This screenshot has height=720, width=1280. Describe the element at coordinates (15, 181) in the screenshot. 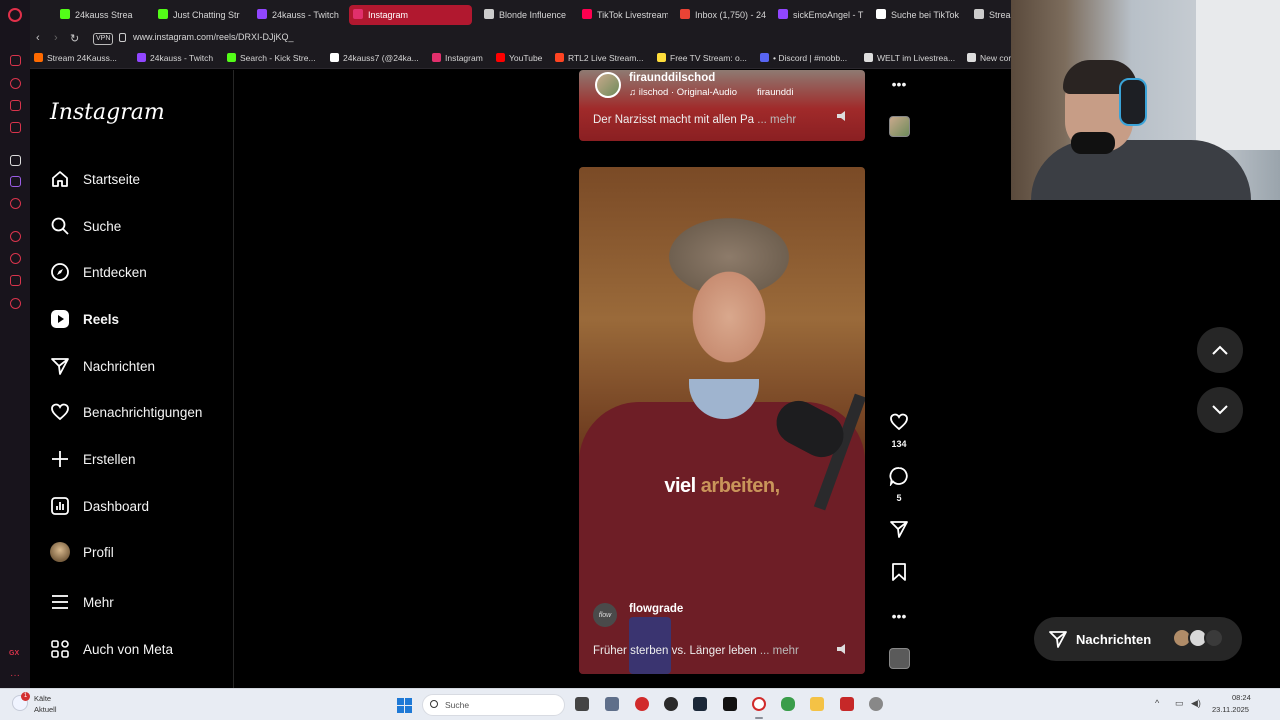

I see `twitch-sidebar-icon` at that location.